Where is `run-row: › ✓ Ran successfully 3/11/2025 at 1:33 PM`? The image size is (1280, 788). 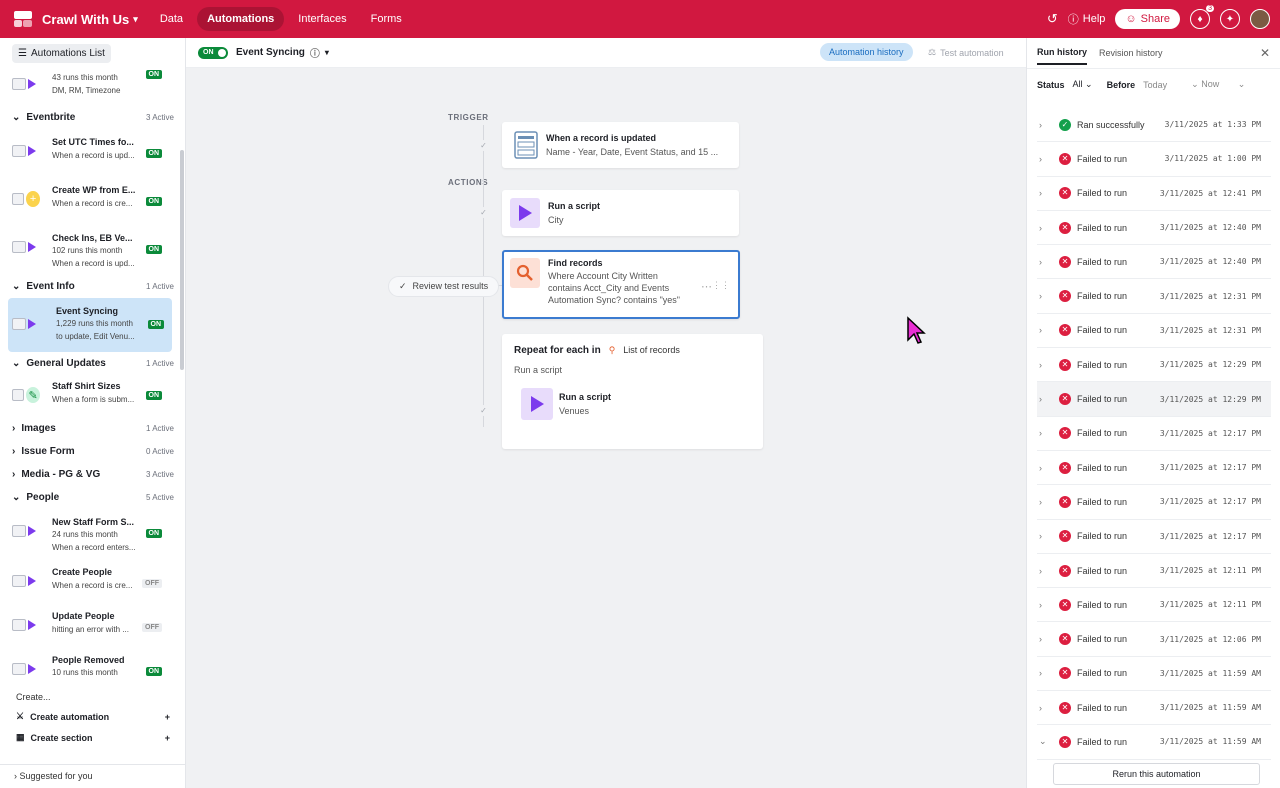 run-row: › ✓ Ran successfully 3/11/2025 at 1:33 PM is located at coordinates (1154, 125).